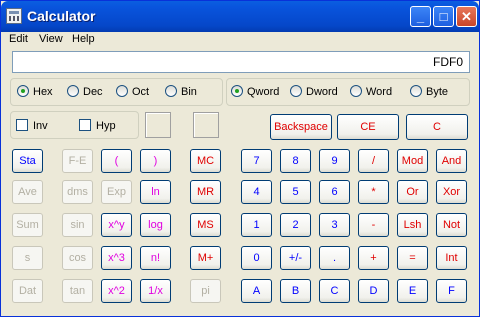  I want to click on result-display: FDF0, so click(241, 62).